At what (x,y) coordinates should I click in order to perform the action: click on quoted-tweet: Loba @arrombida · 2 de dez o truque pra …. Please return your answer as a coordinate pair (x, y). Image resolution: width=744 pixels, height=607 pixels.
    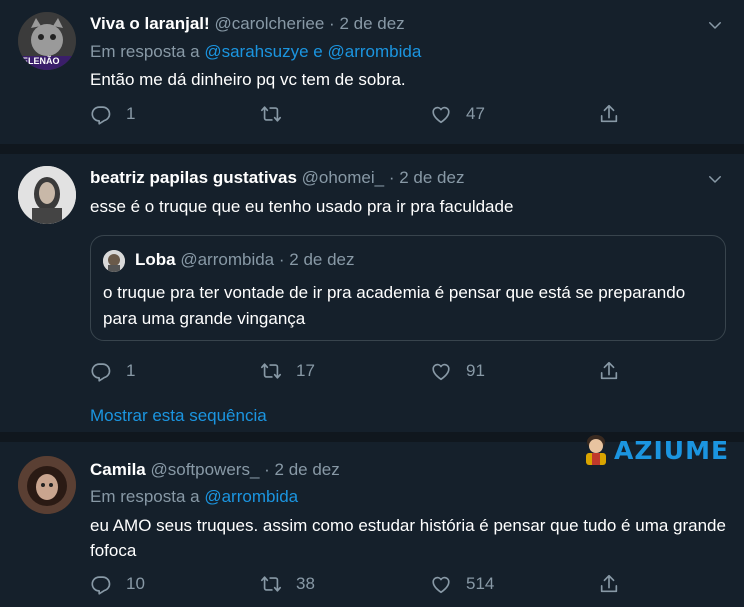
    Looking at the image, I should click on (408, 288).